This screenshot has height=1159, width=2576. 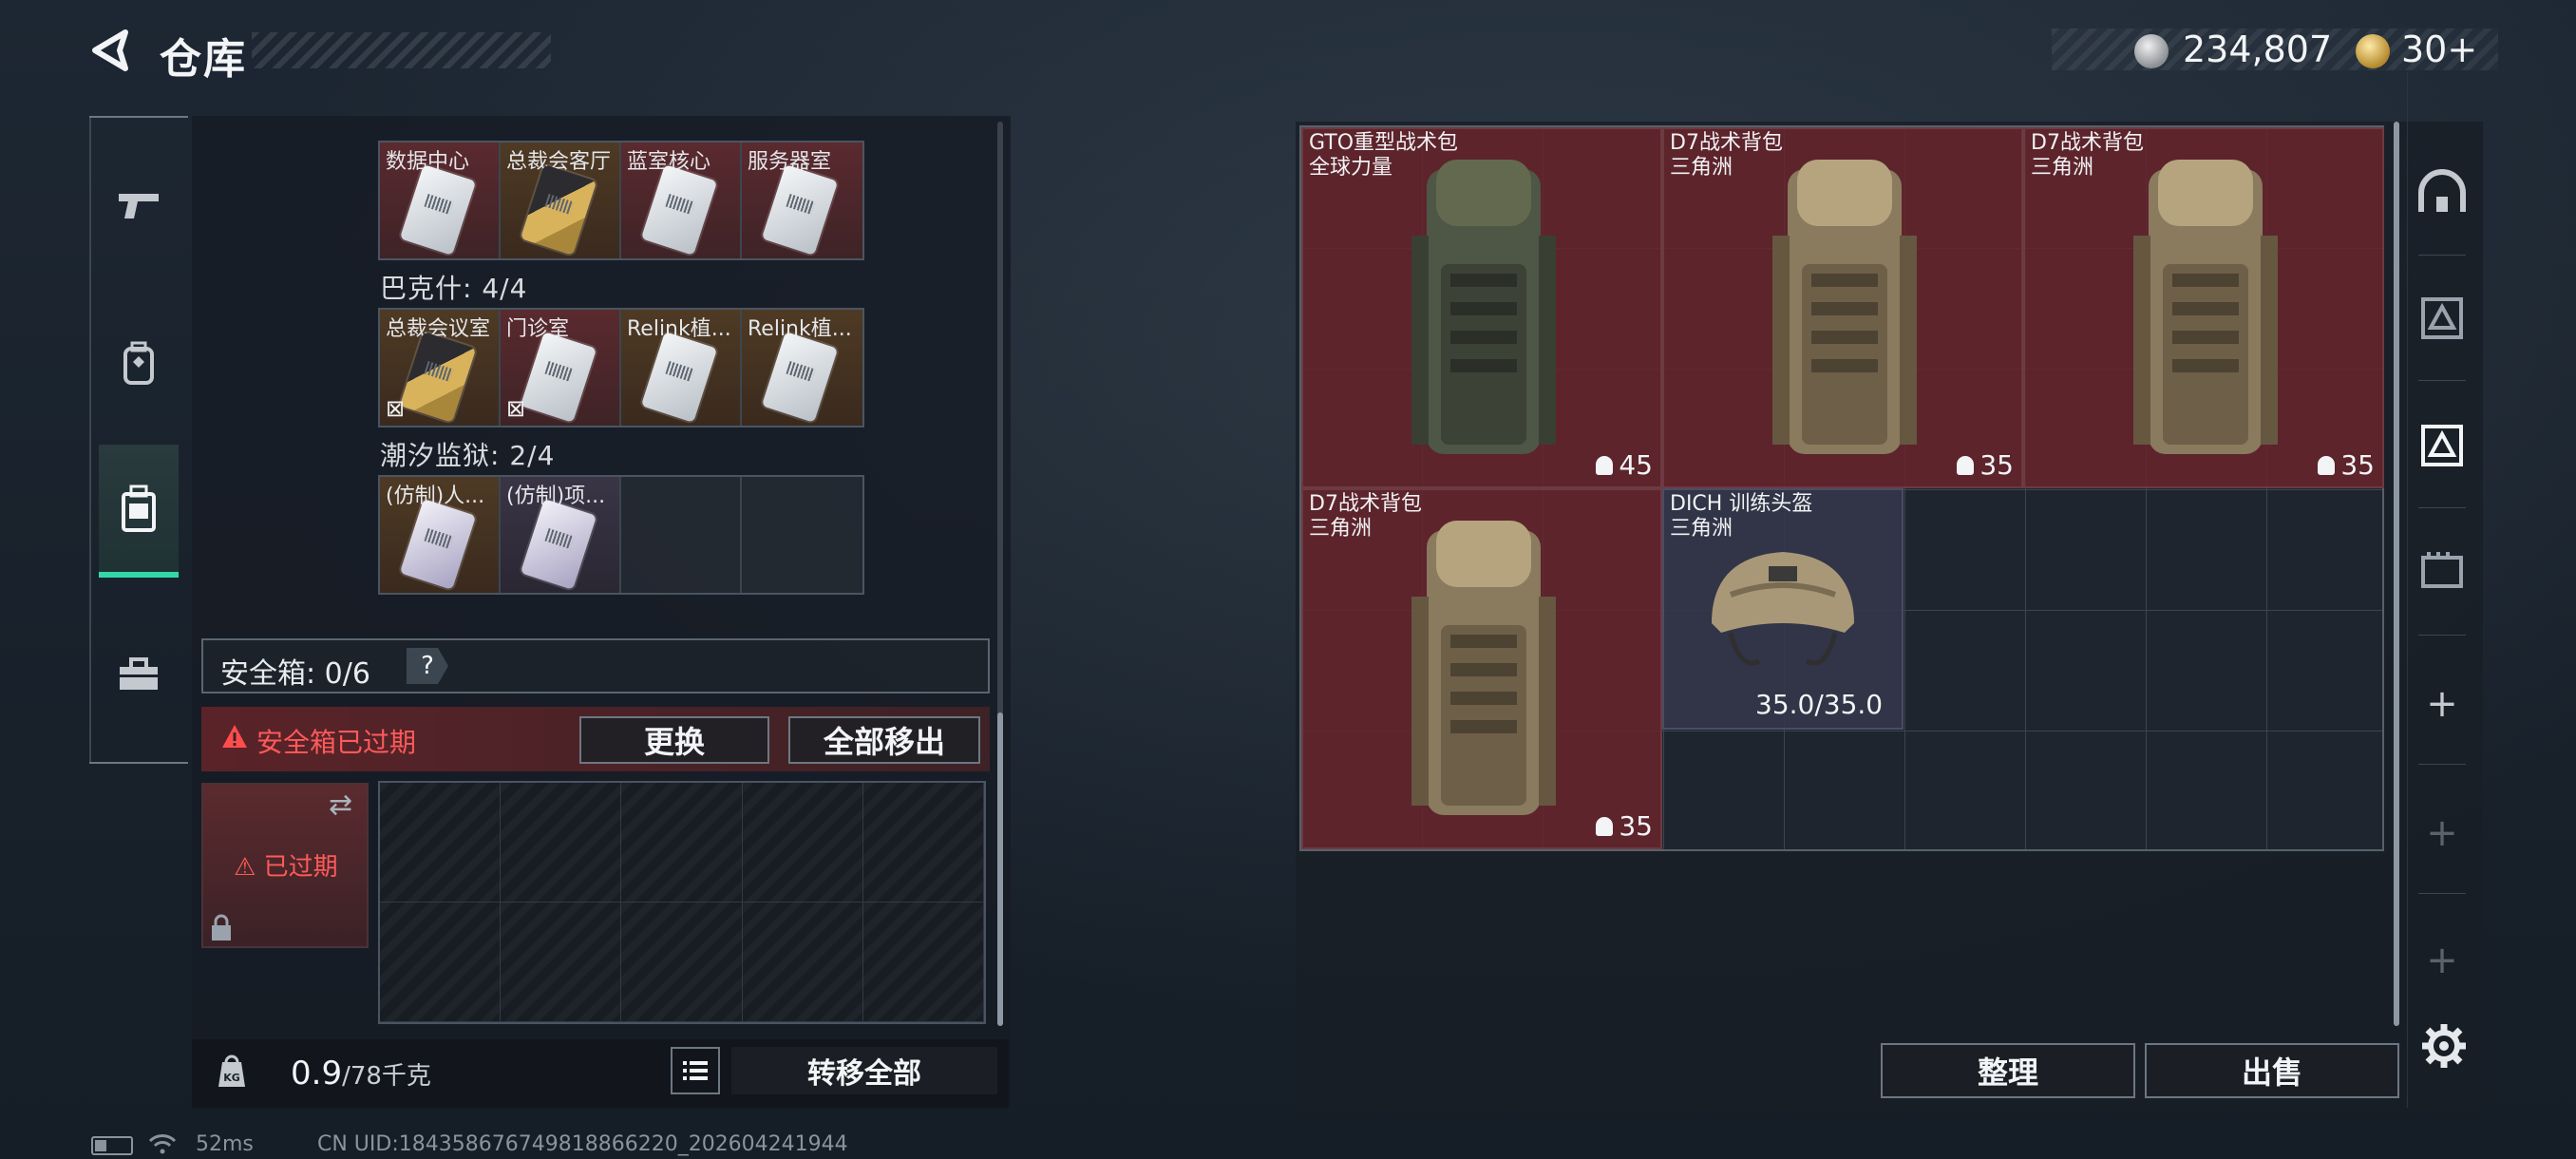 What do you see at coordinates (2444, 1046) in the screenshot?
I see `gear-icon` at bounding box center [2444, 1046].